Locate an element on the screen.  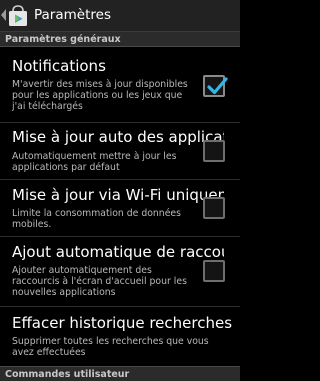
wifi-only-checkbox is located at coordinates (214, 208).